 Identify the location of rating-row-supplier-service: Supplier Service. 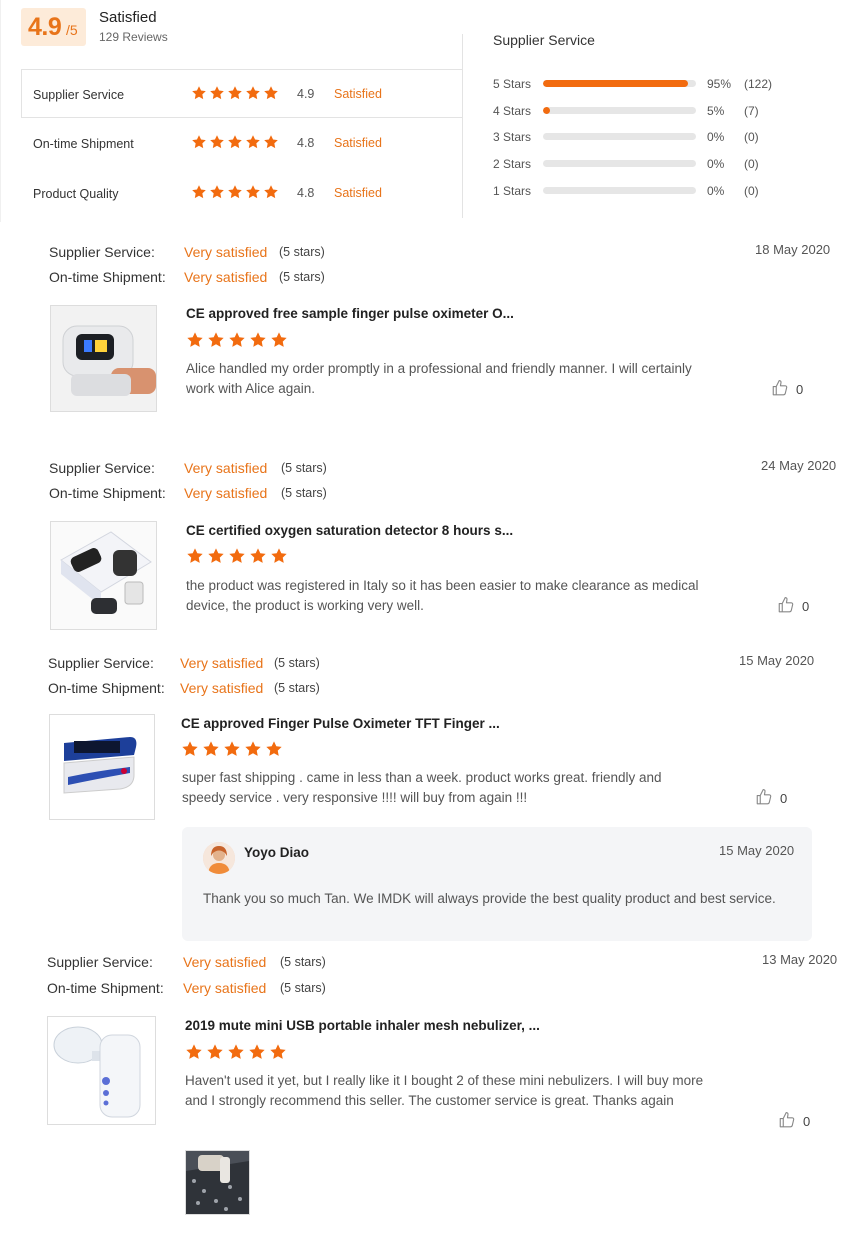
(78, 95).